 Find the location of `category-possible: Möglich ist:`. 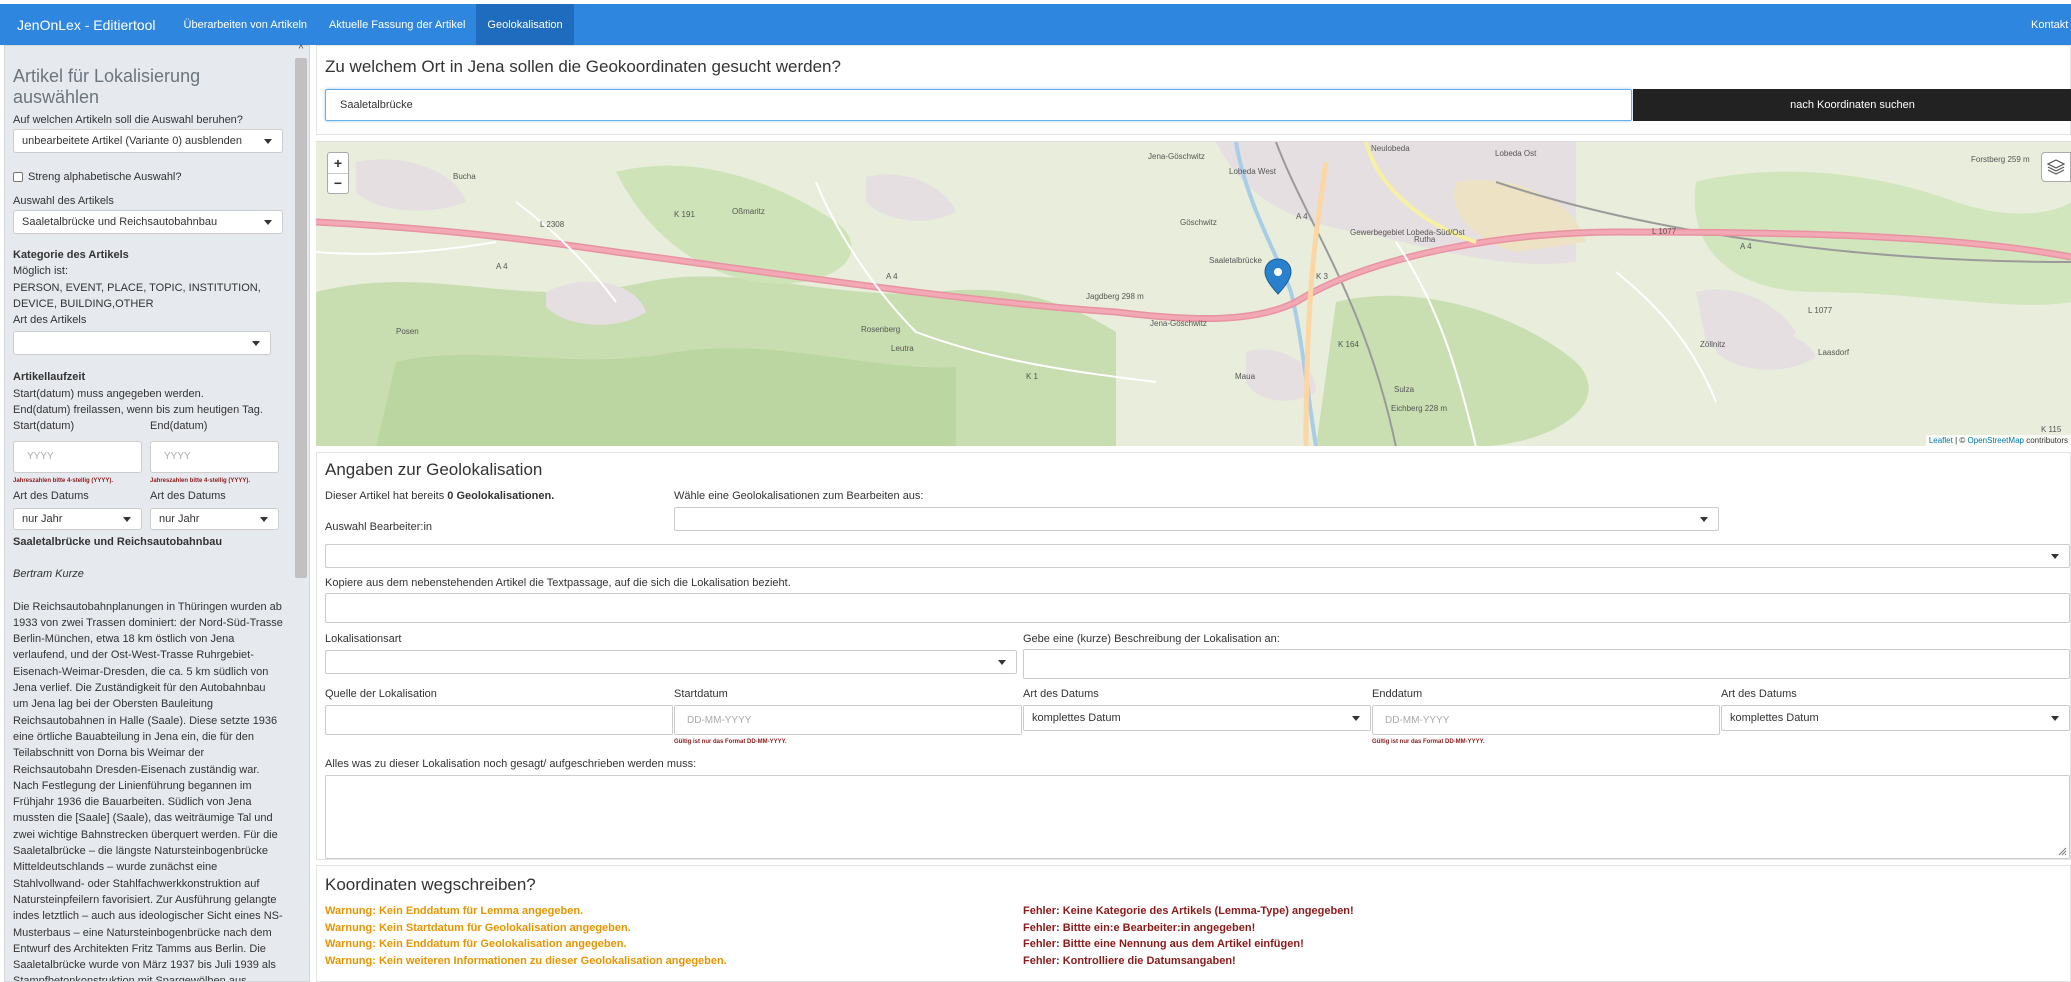

category-possible: Möglich ist: is located at coordinates (41, 271).